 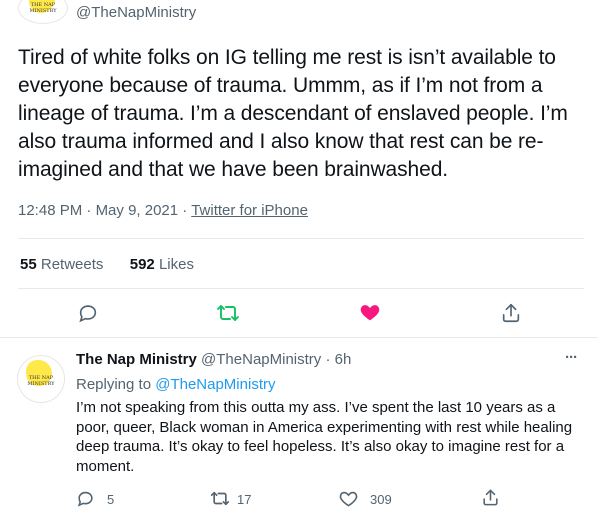 I want to click on tweet-source-link: Twitter for iPhone, so click(x=249, y=210).